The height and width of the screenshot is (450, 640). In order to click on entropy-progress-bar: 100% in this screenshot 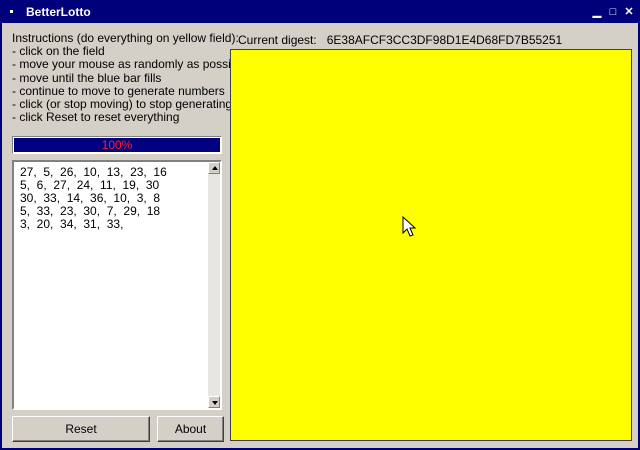, I will do `click(117, 145)`.